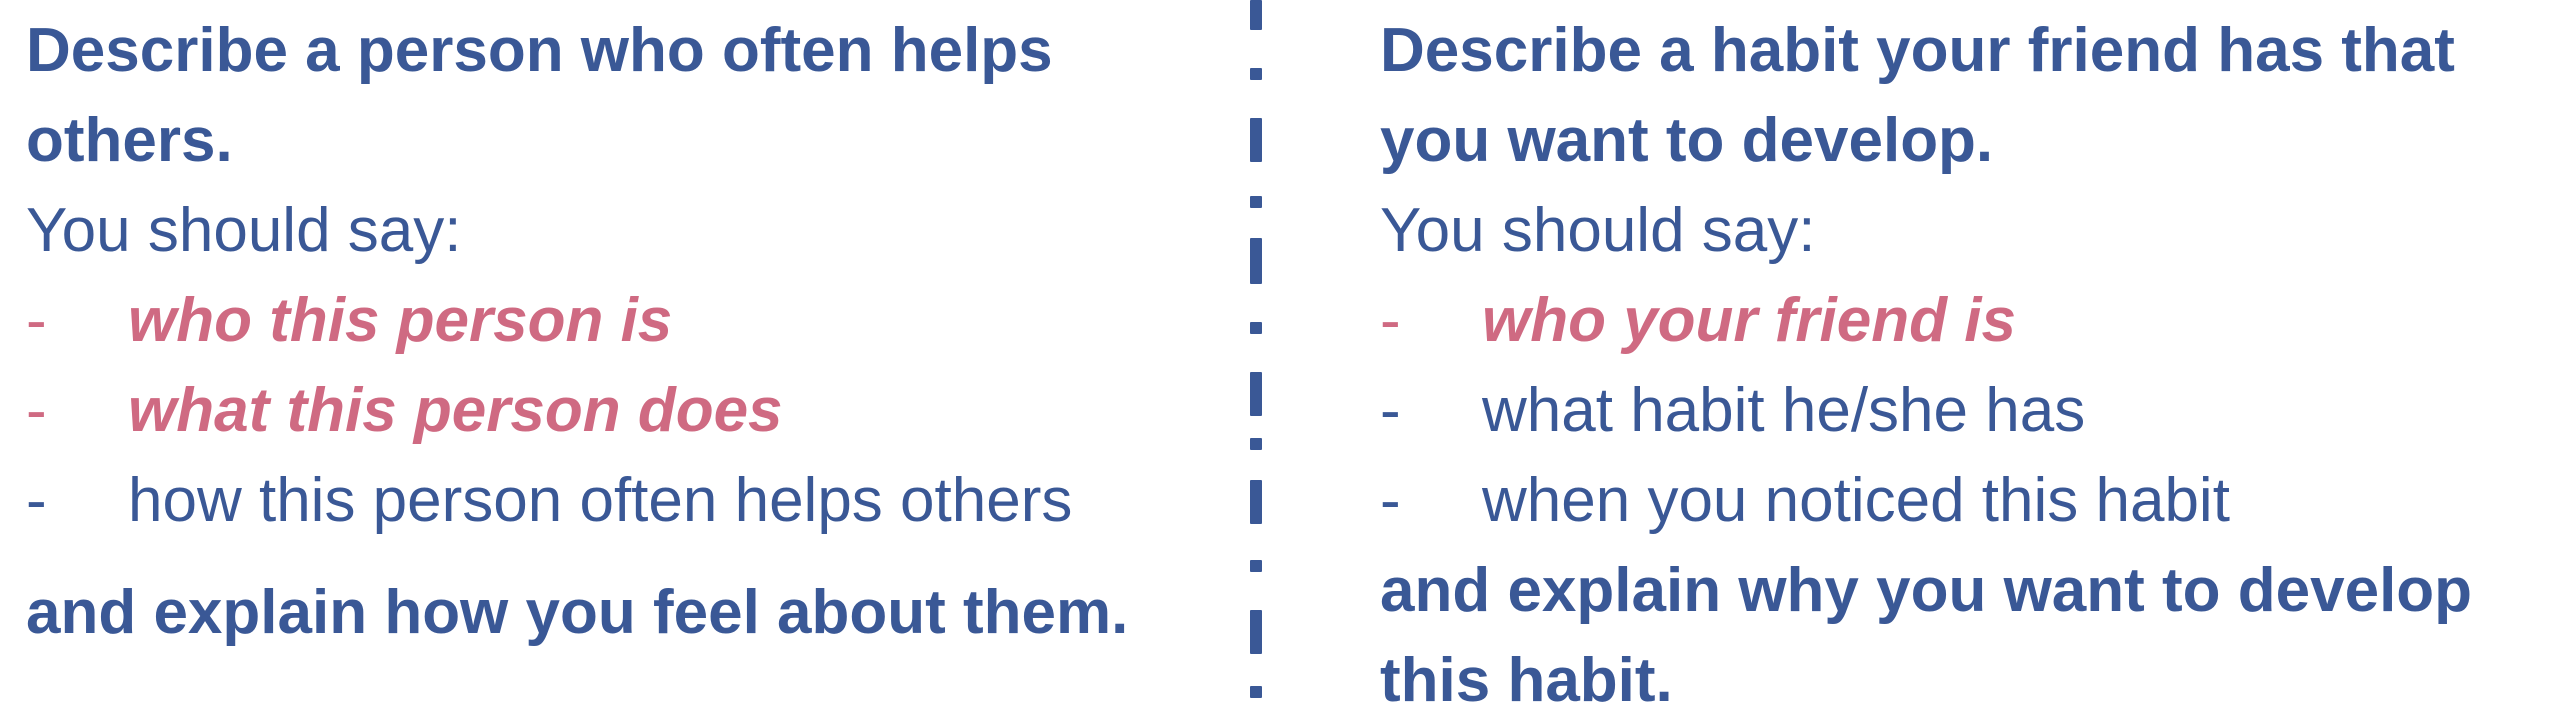  What do you see at coordinates (1856, 500) in the screenshot?
I see `bullet-text: when you noticed this habit` at bounding box center [1856, 500].